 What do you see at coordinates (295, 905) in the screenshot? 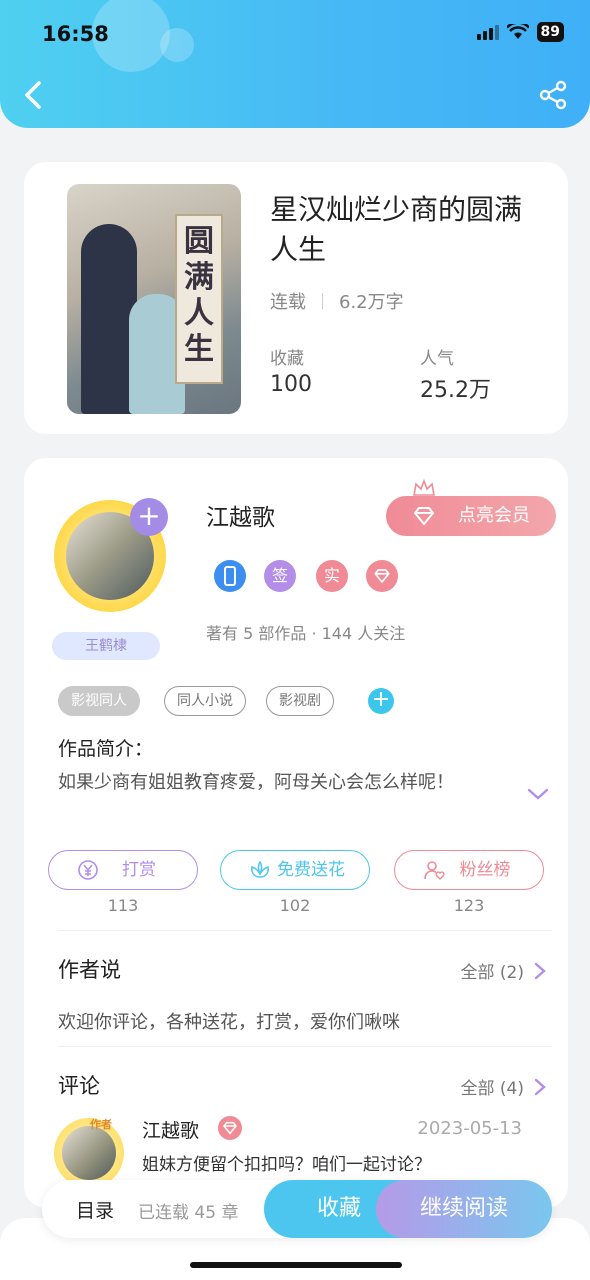
I see `flower-count: 102` at bounding box center [295, 905].